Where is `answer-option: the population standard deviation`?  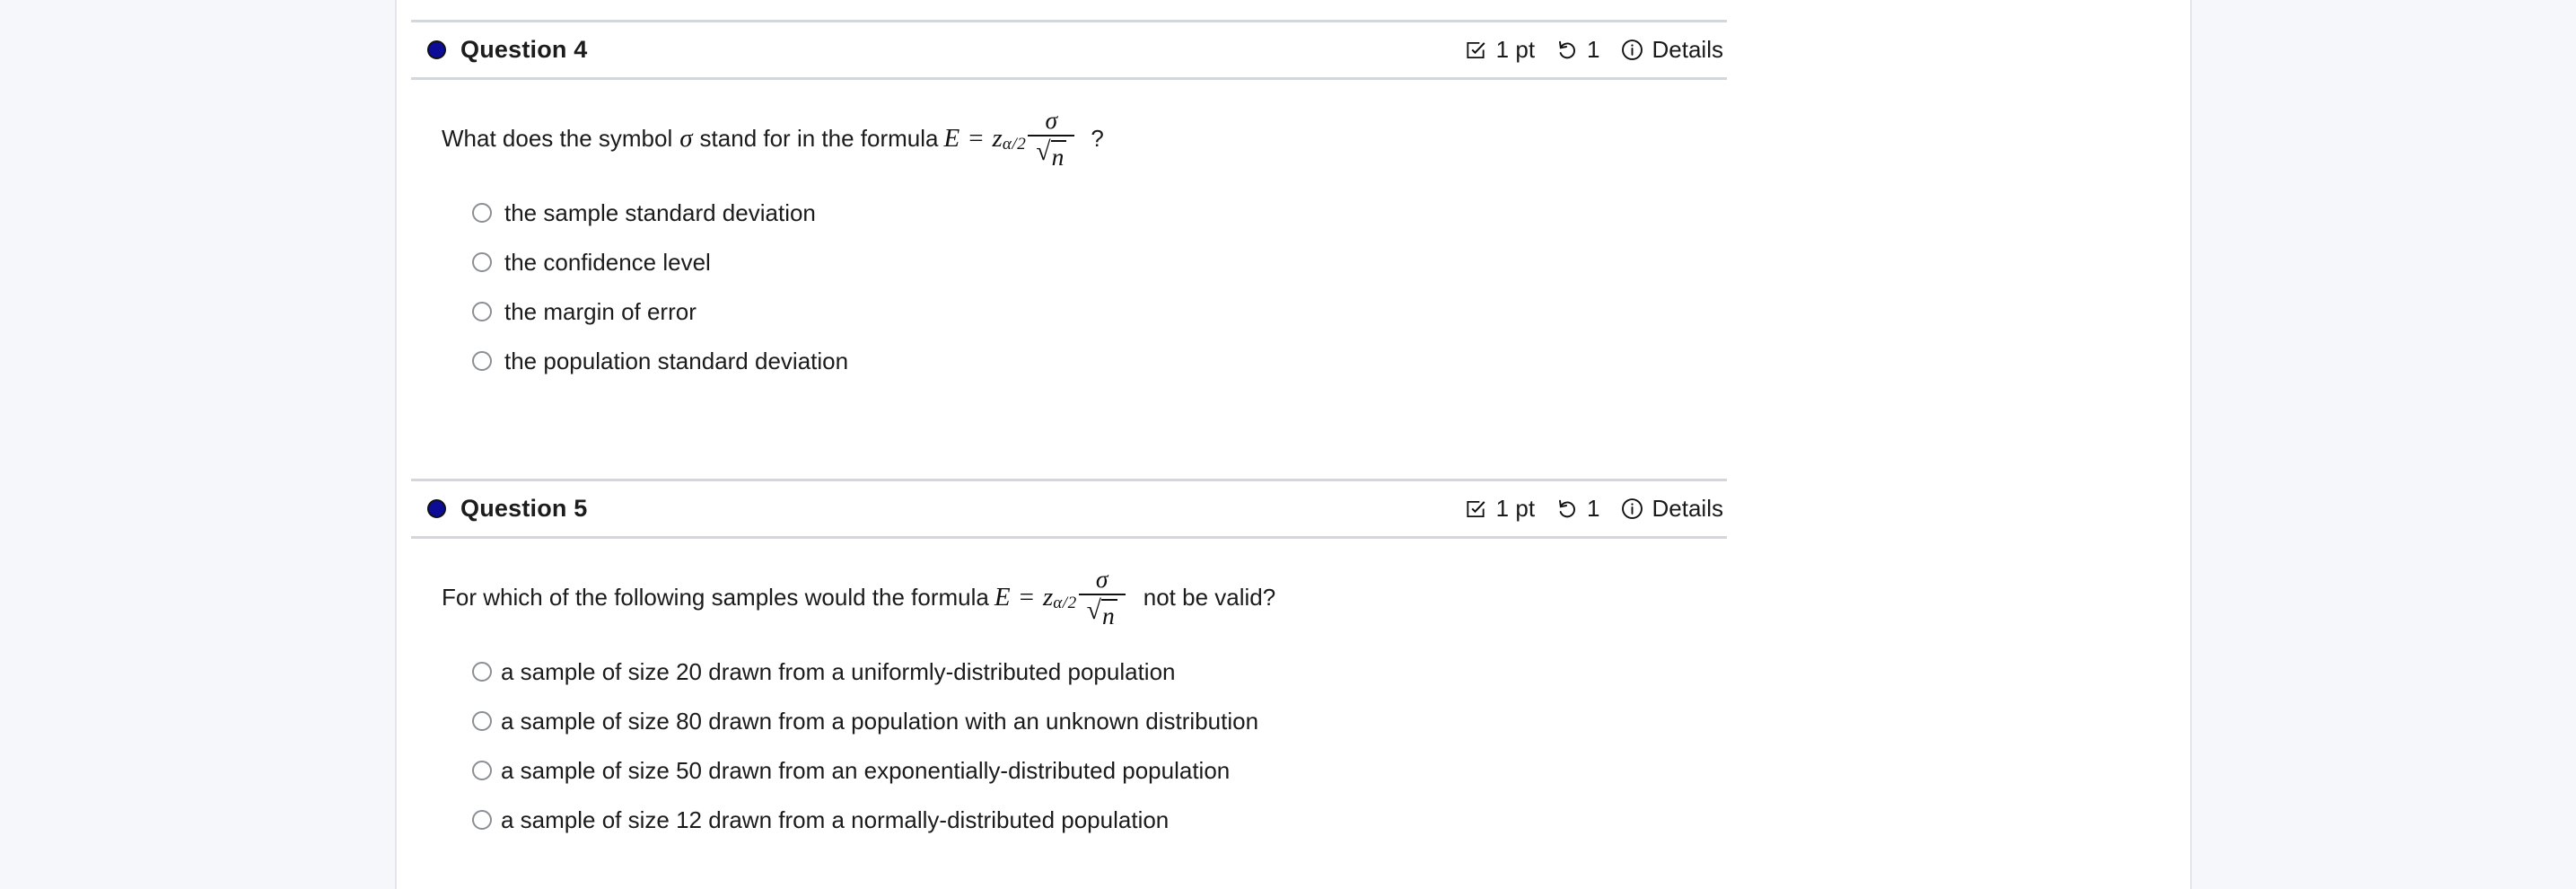
answer-option: the population standard deviation is located at coordinates (1099, 361).